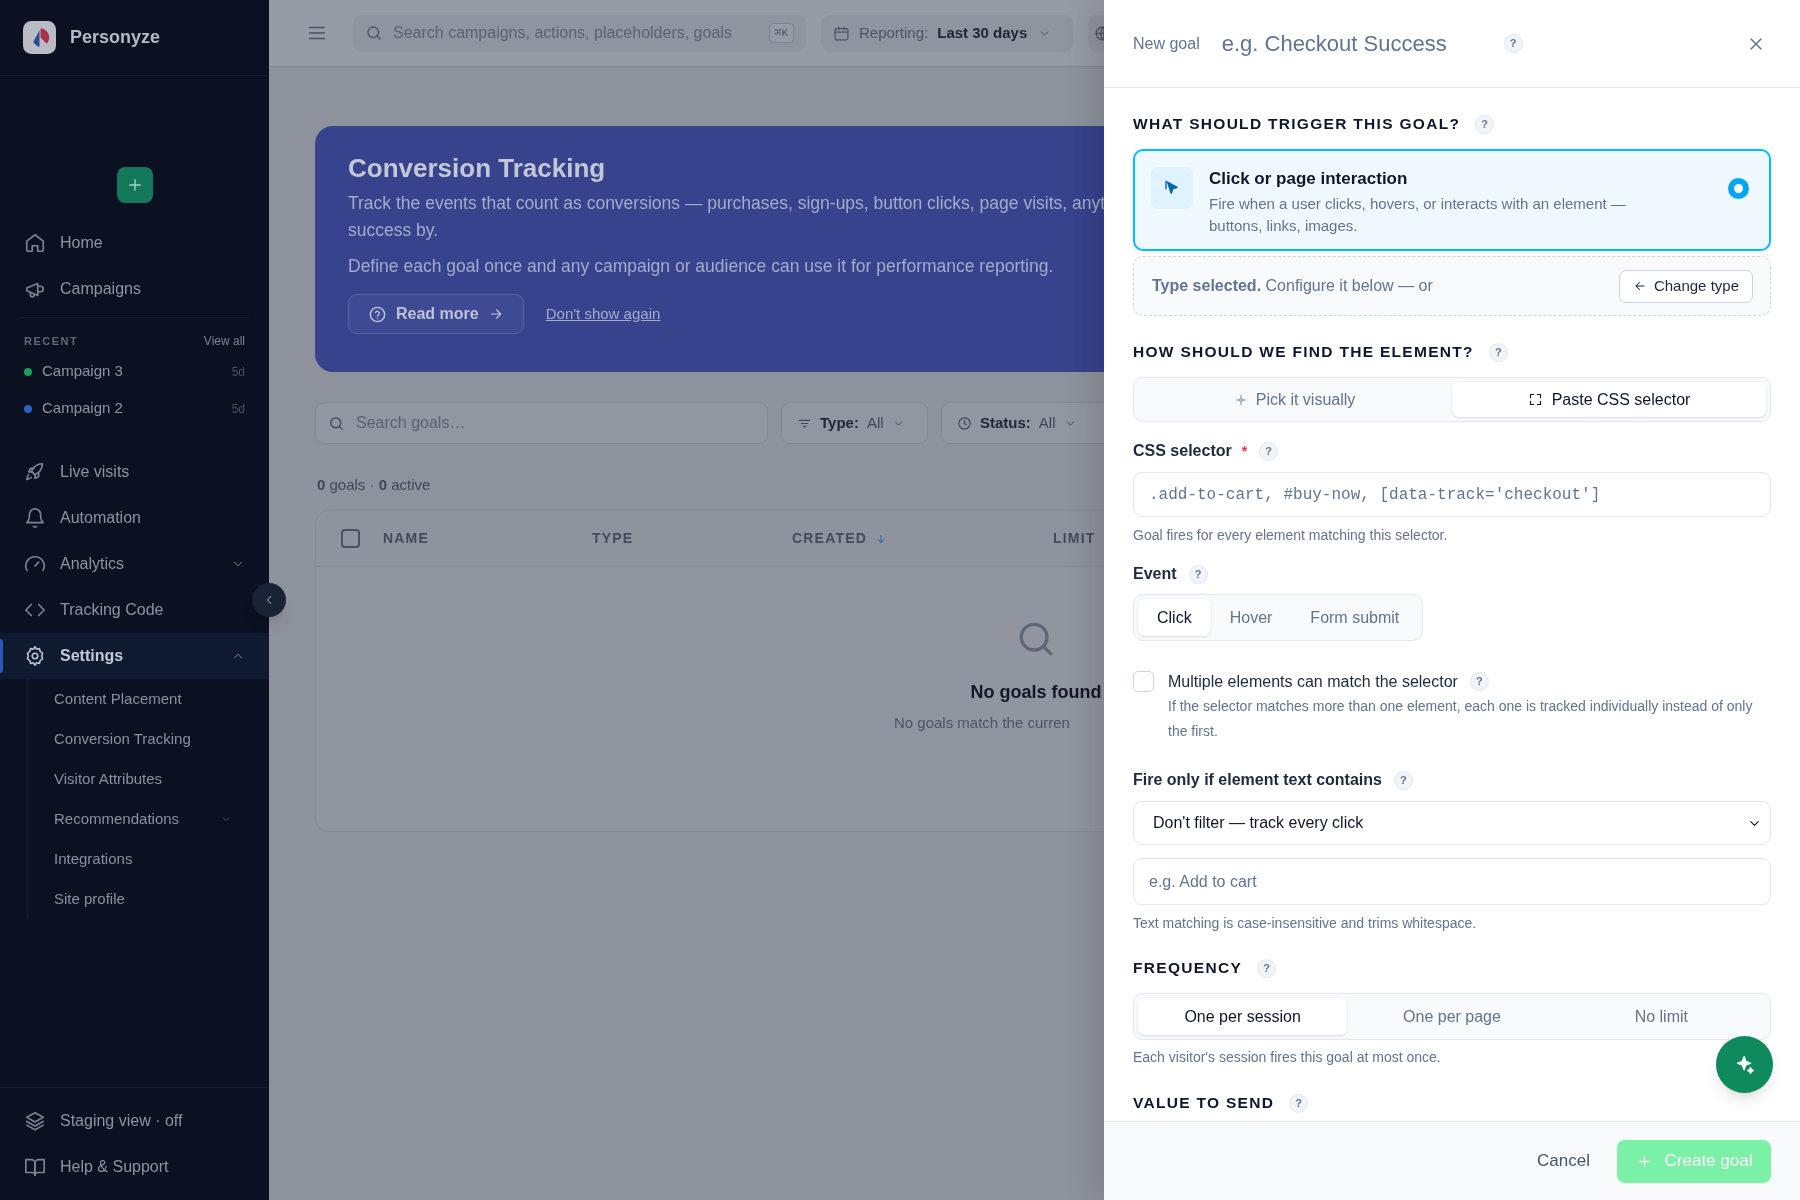  Describe the element at coordinates (134, 408) in the screenshot. I see `recent-item: Campaign 2 5d` at that location.